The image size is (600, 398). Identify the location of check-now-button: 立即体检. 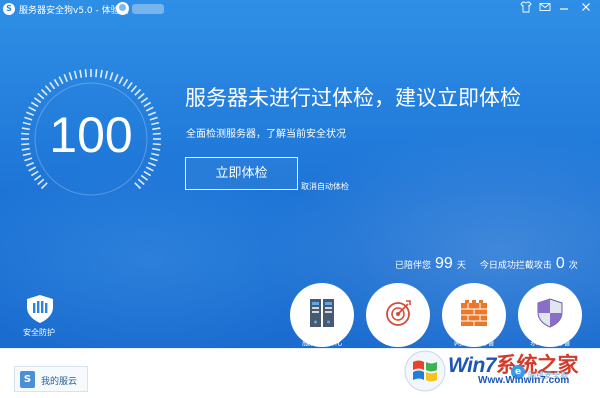
(241, 173).